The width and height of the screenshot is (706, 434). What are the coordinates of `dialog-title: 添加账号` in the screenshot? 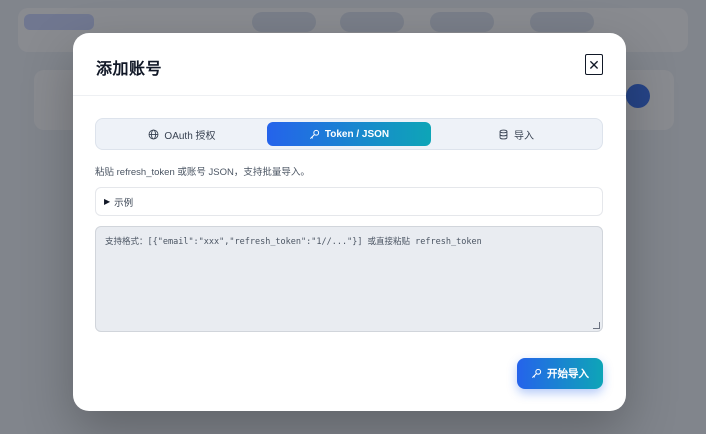 It's located at (129, 69).